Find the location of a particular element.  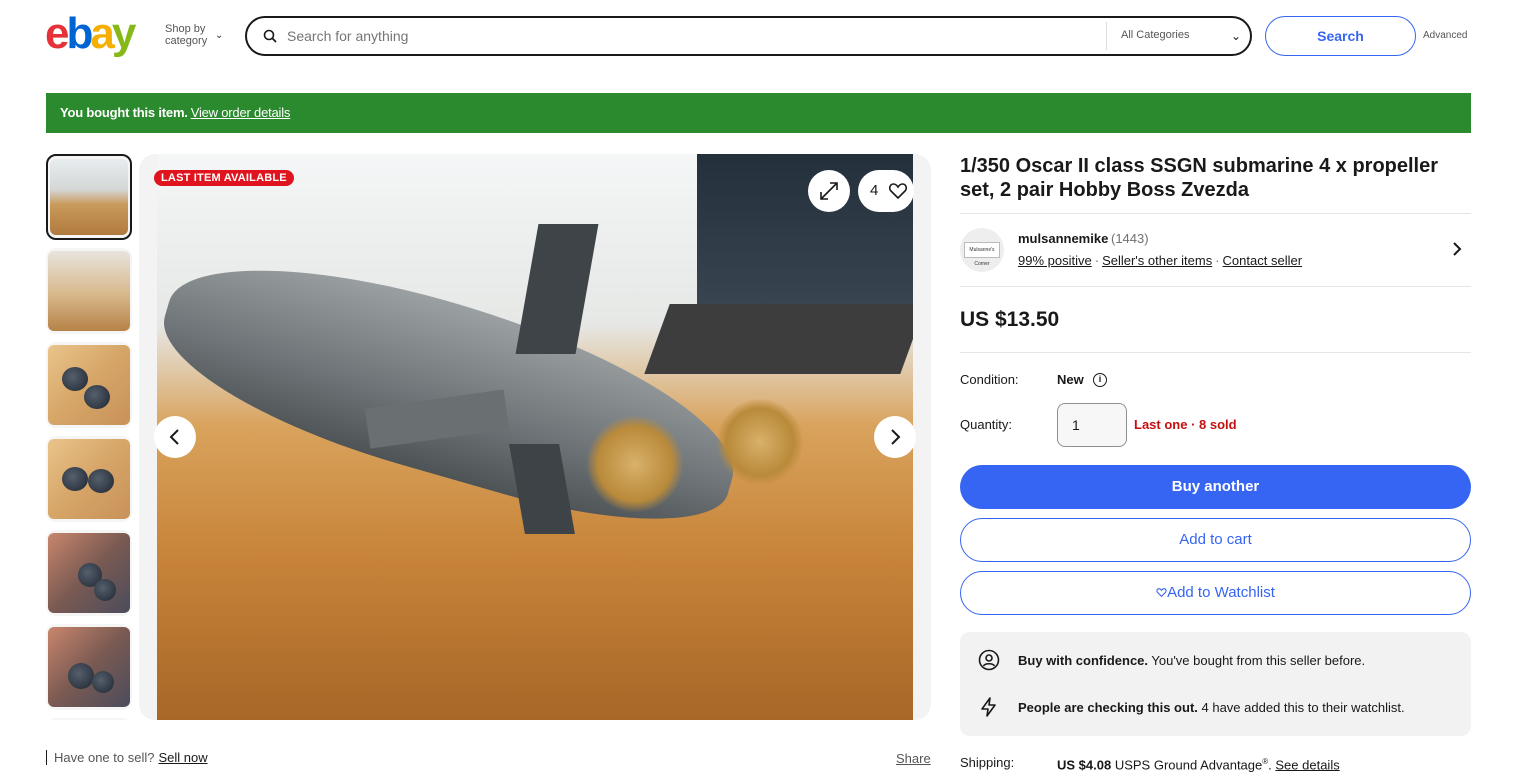

add-to-watchlist-label: Add to Watchlist is located at coordinates (1221, 592).